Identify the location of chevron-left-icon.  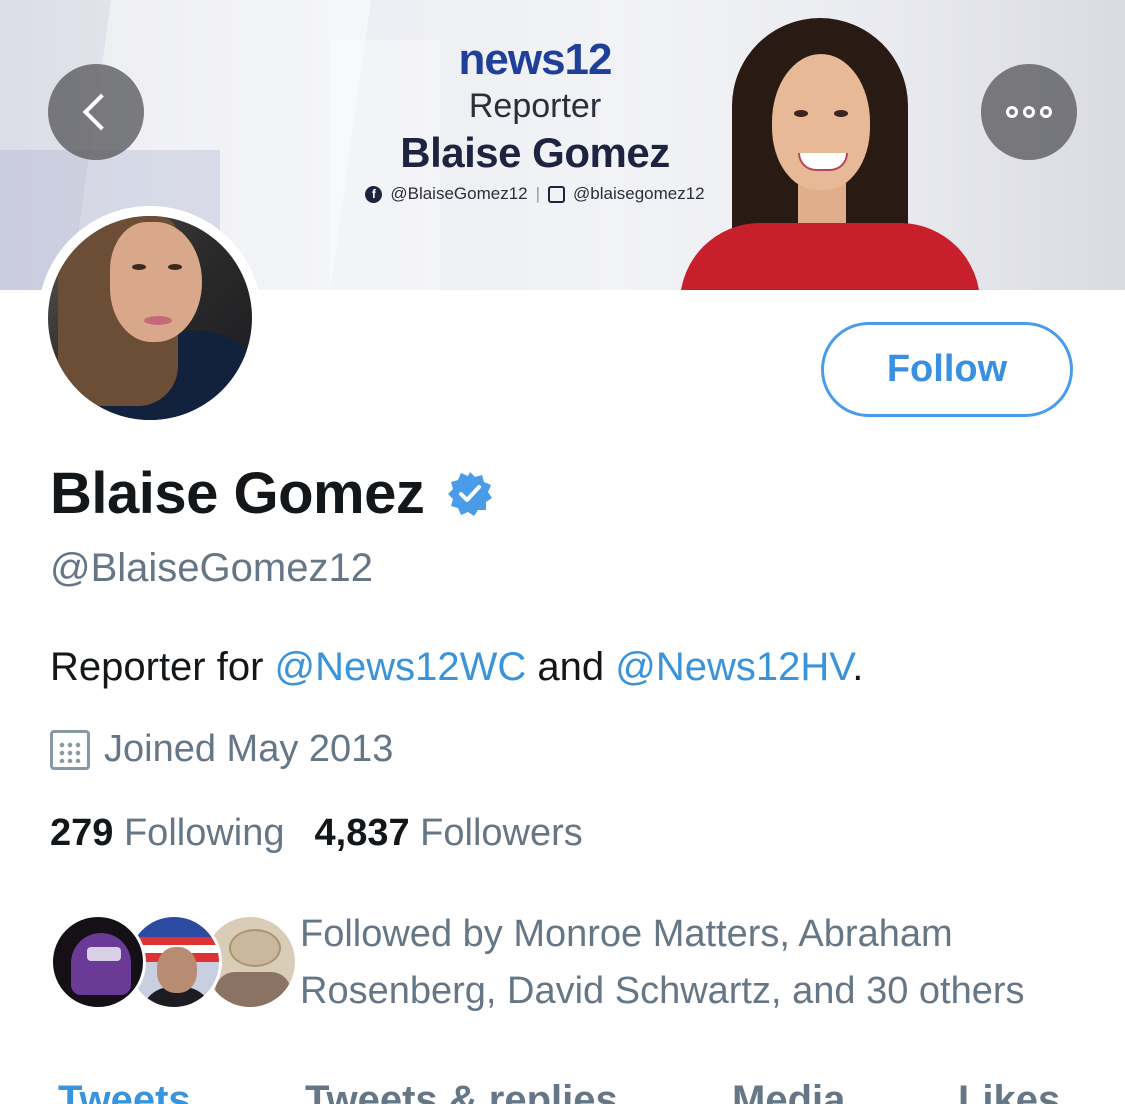
(101, 112).